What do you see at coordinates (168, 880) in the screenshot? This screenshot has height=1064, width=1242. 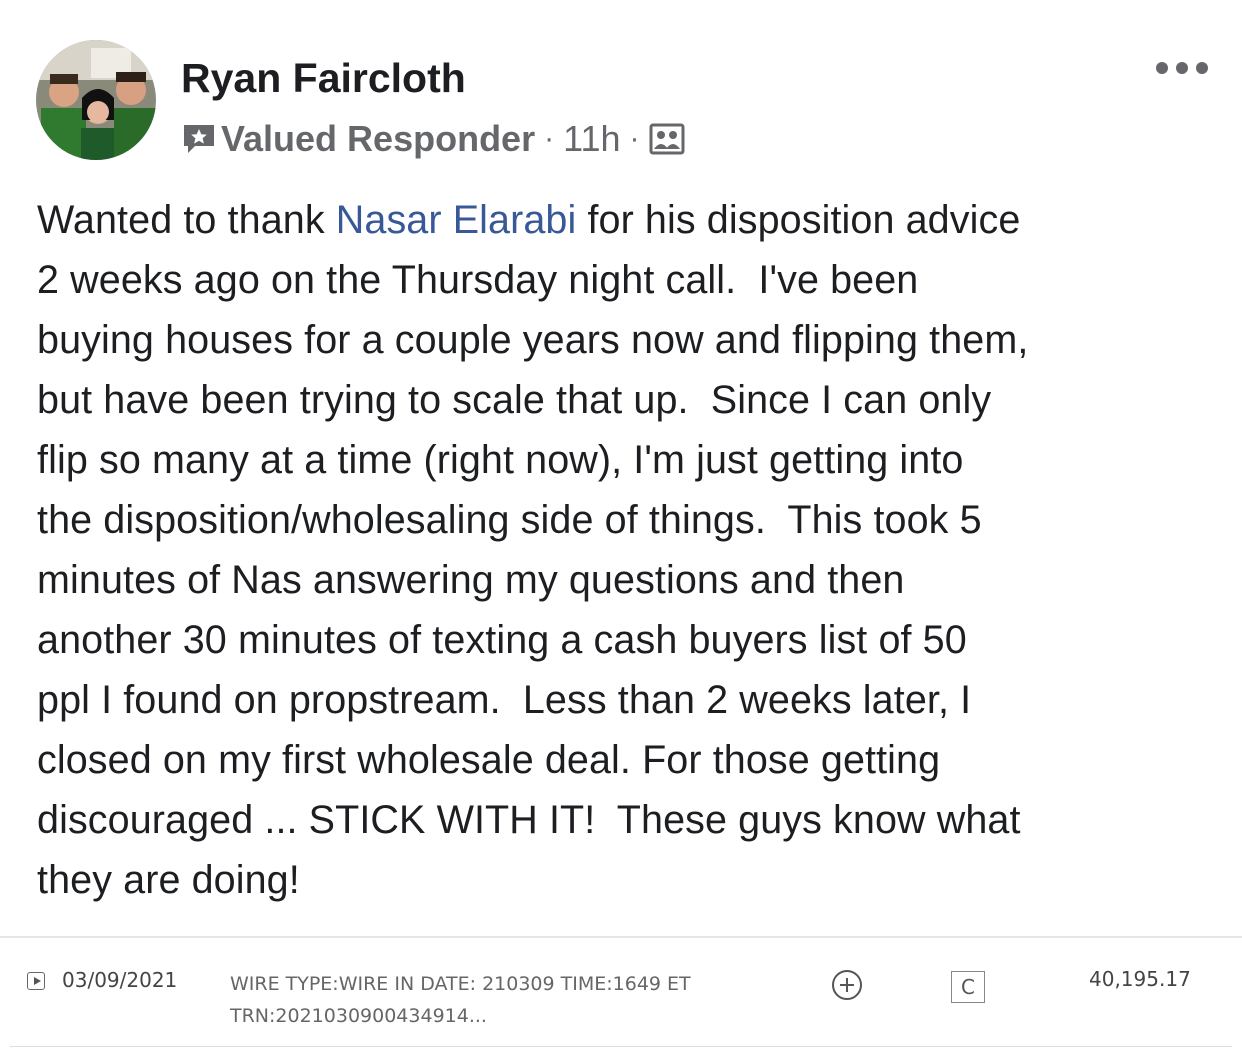 I see `post-line: they are doing!` at bounding box center [168, 880].